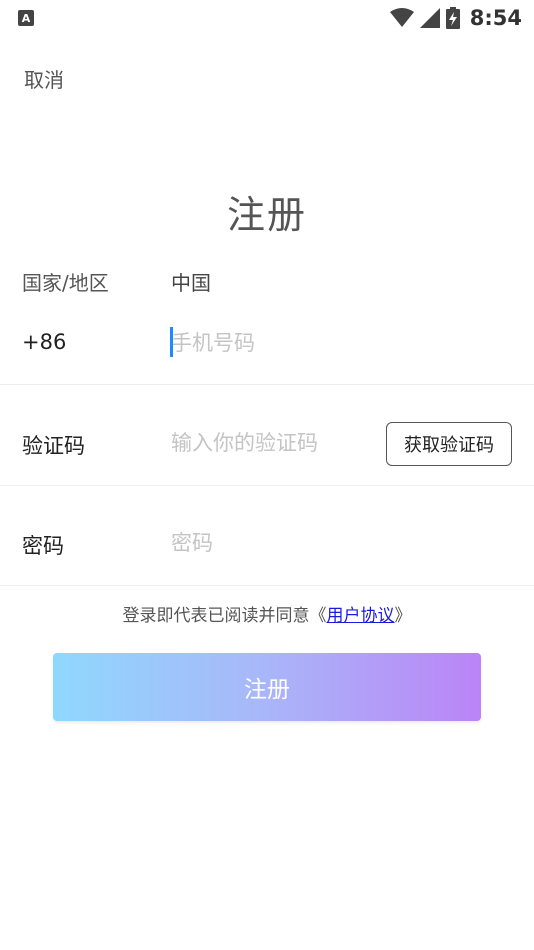  I want to click on battery-charging-icon, so click(452, 18).